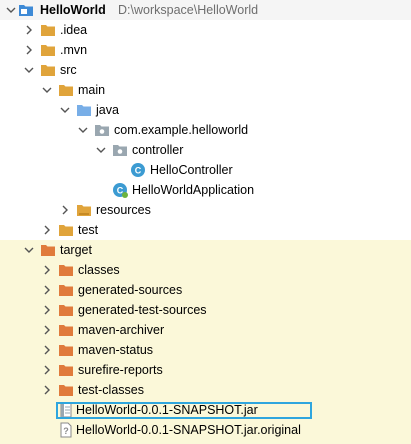  I want to click on folder-label: main, so click(92, 90).